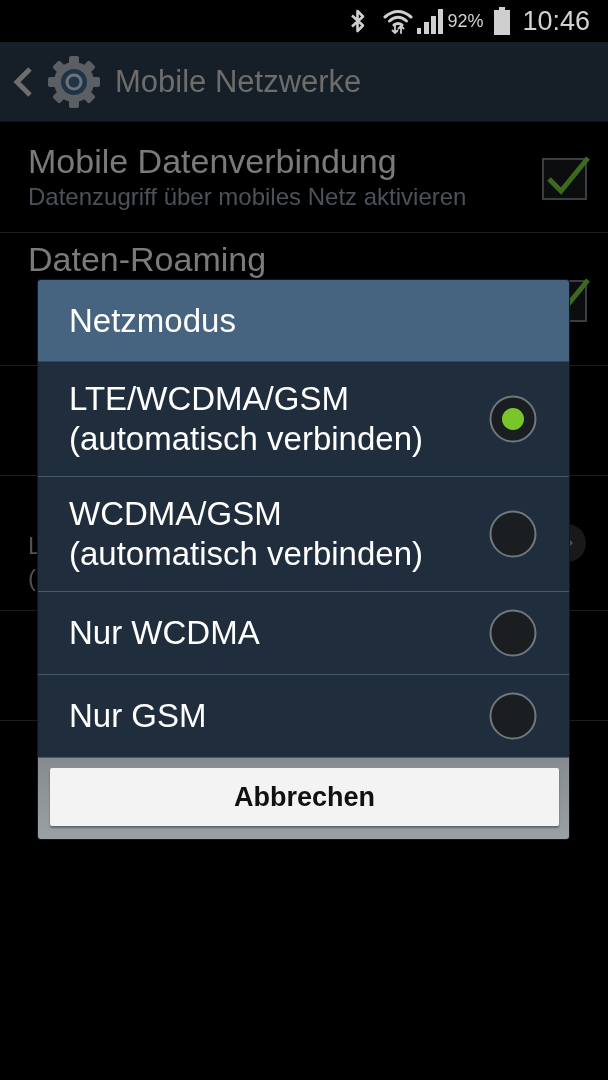 The width and height of the screenshot is (608, 1080). I want to click on battery-icon, so click(502, 21).